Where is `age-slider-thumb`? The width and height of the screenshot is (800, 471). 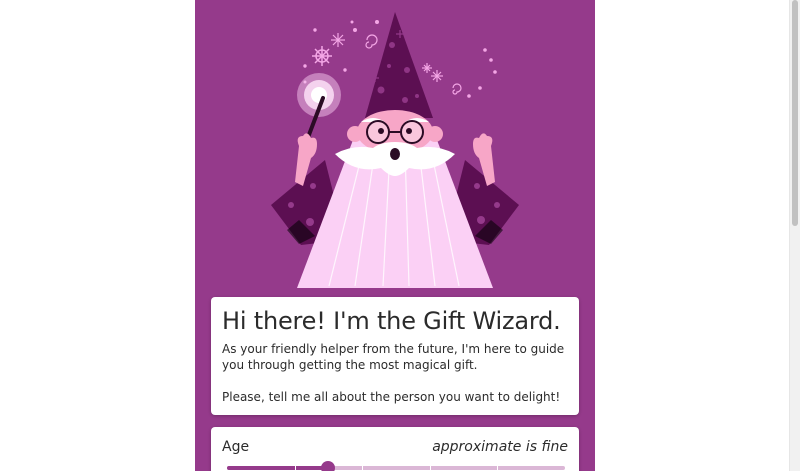 age-slider-thumb is located at coordinates (328, 466).